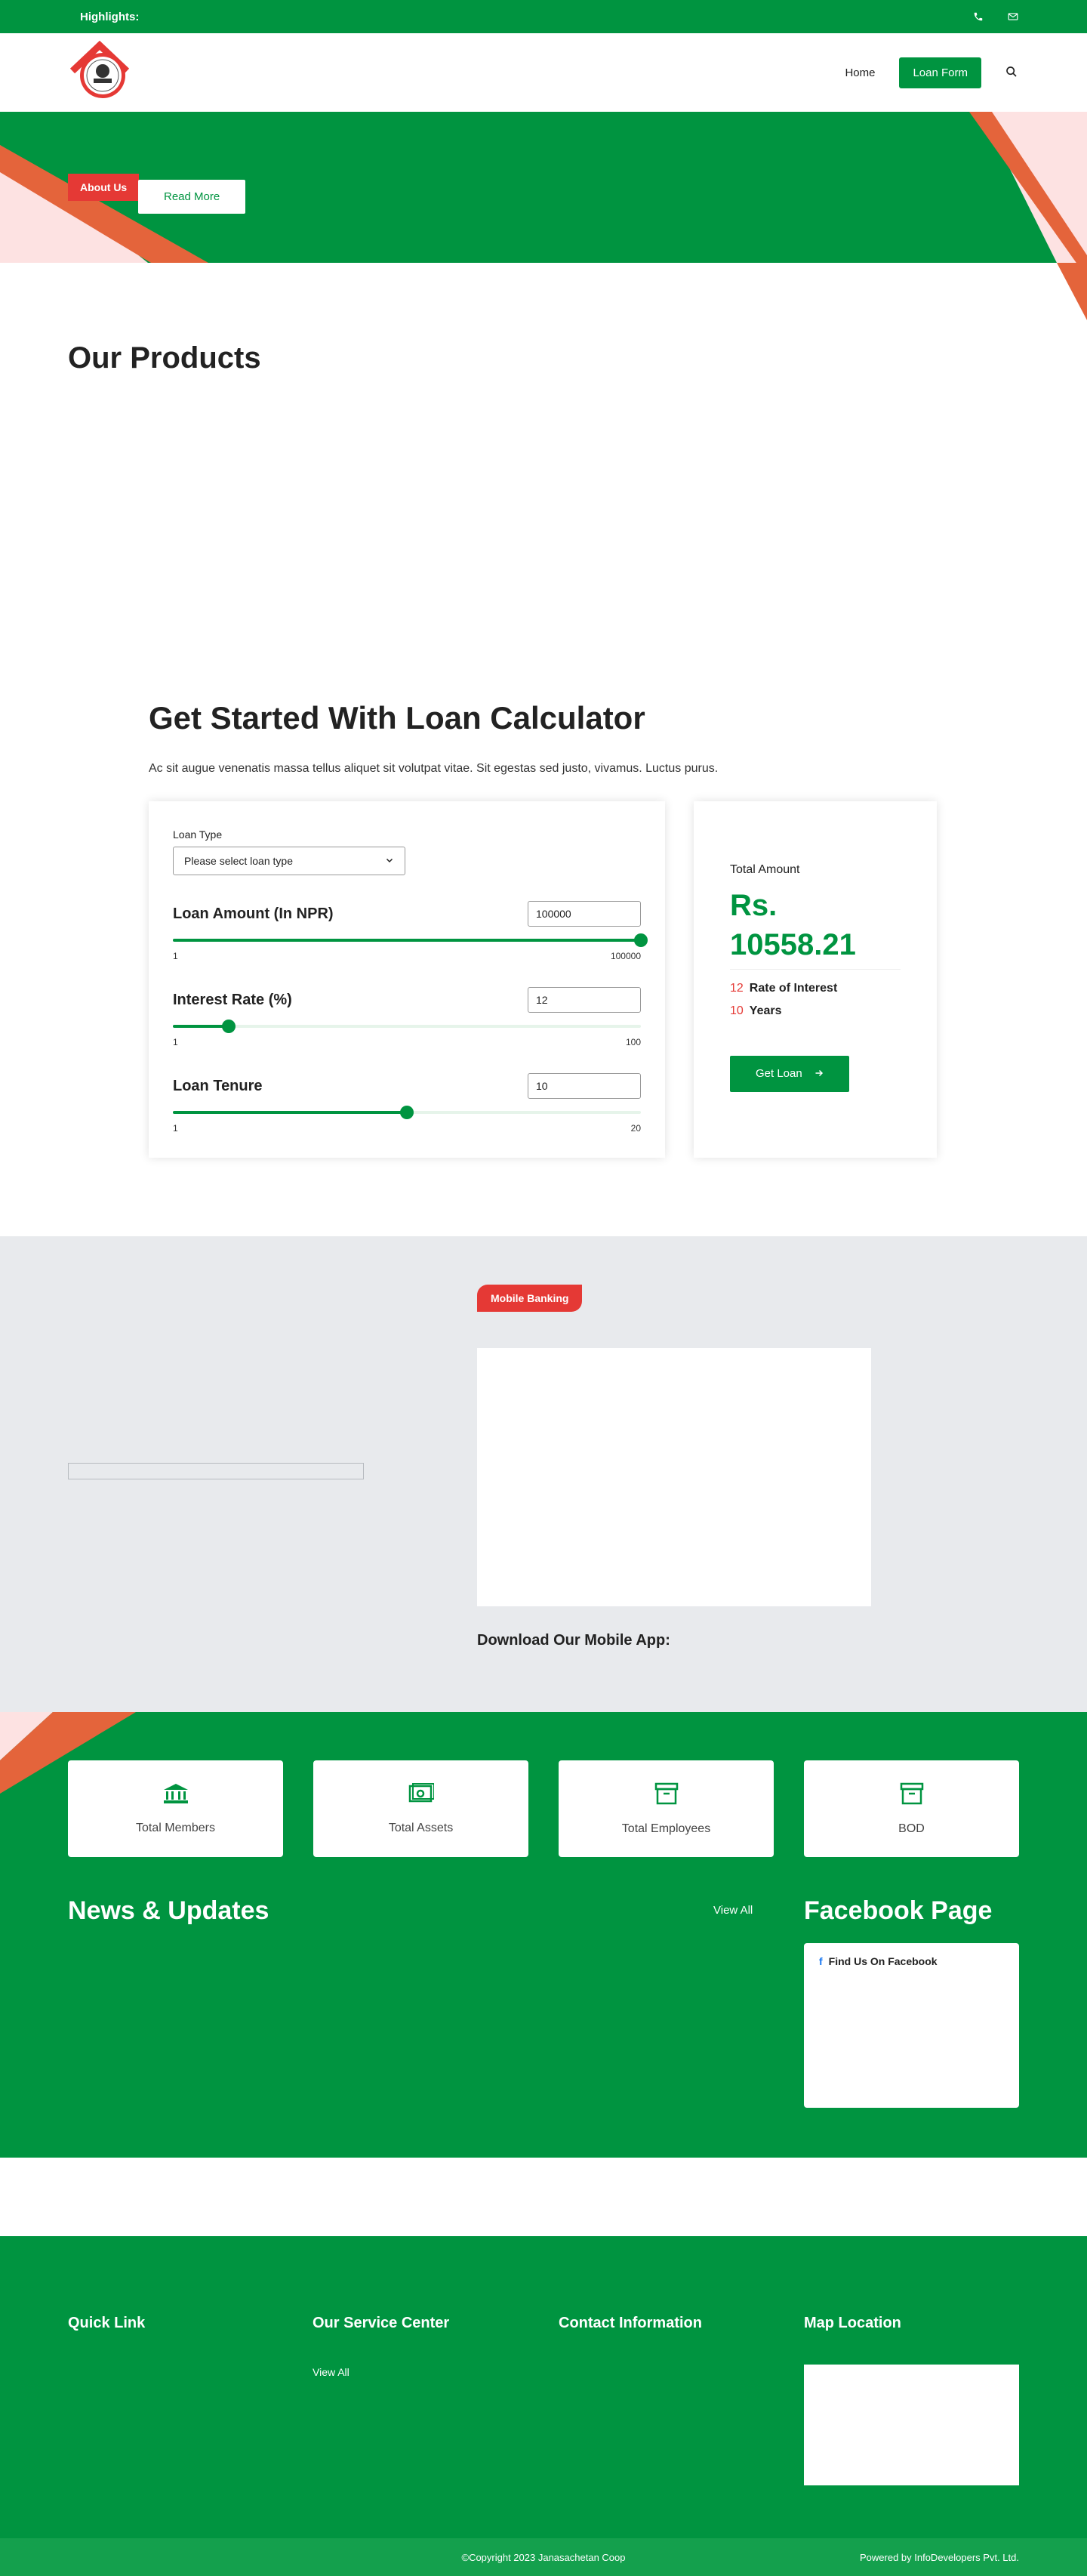  Describe the element at coordinates (218, 1085) in the screenshot. I see `loan-tenure-label: Loan Tenure` at that location.